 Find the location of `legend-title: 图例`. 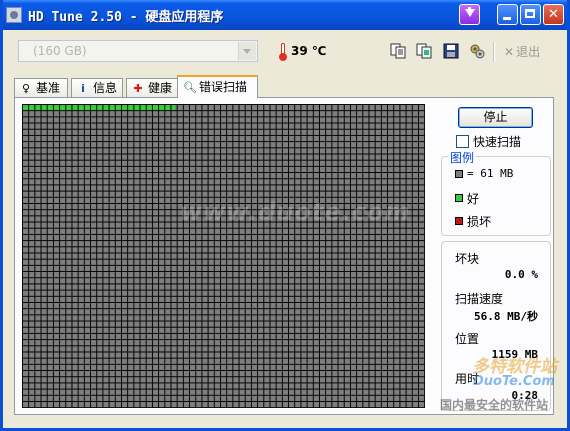

legend-title: 图例 is located at coordinates (462, 157).